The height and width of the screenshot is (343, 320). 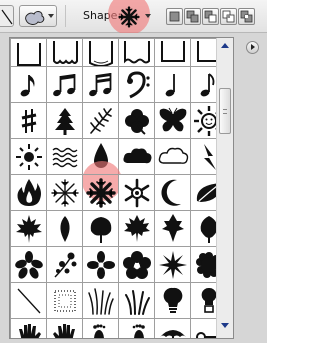 I want to click on mode-subtract-button, so click(x=210, y=16).